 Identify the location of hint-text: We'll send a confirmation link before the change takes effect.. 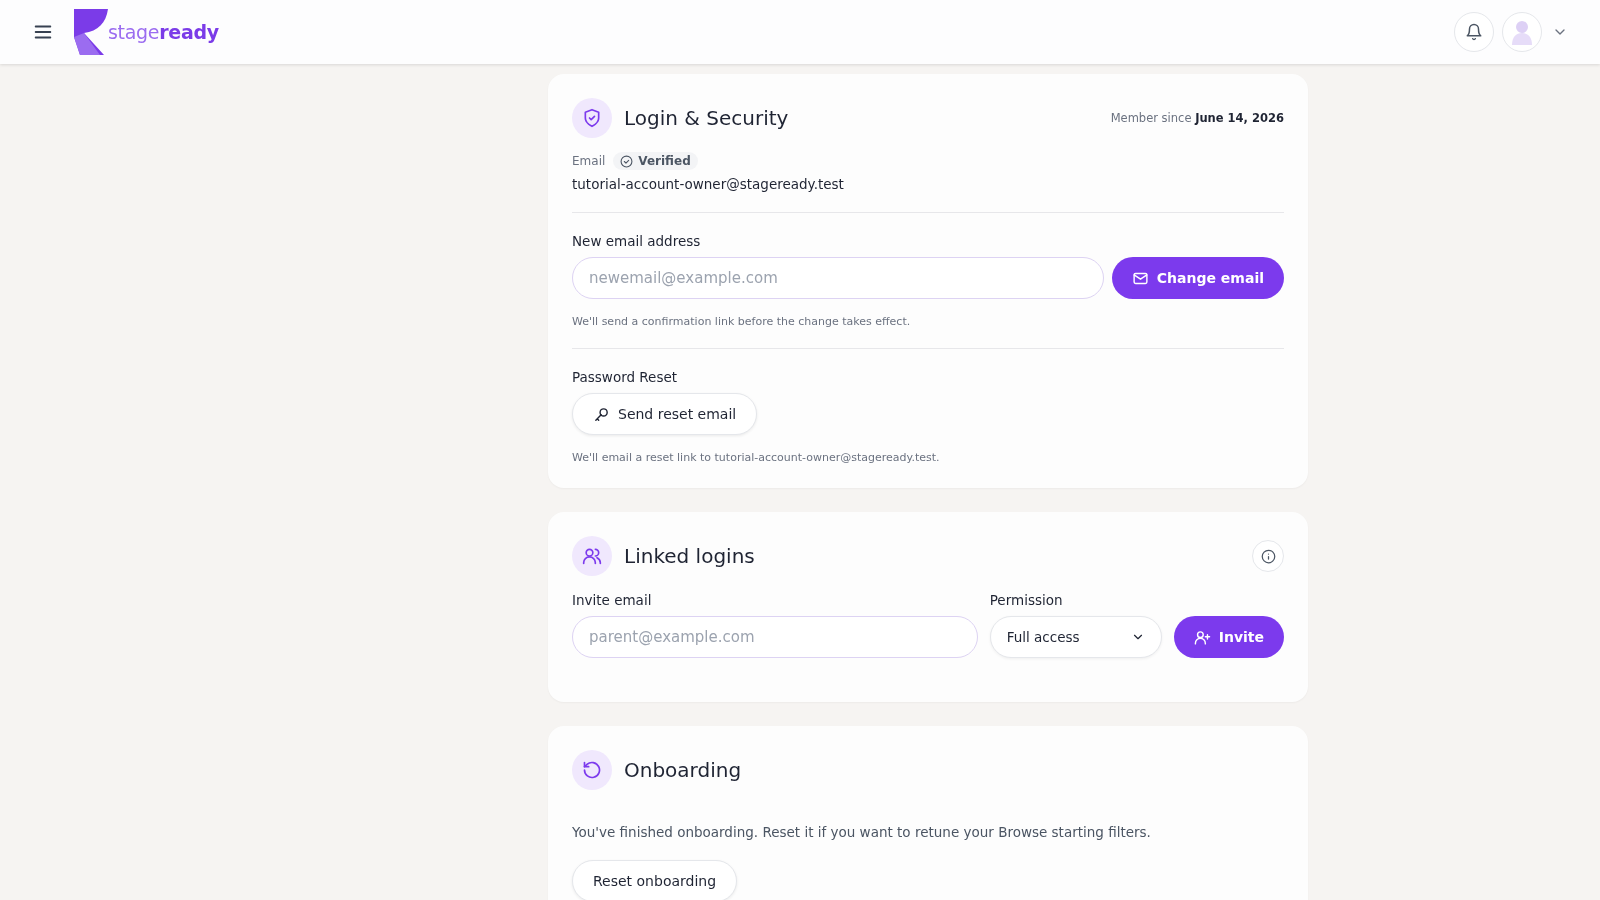
(742, 321).